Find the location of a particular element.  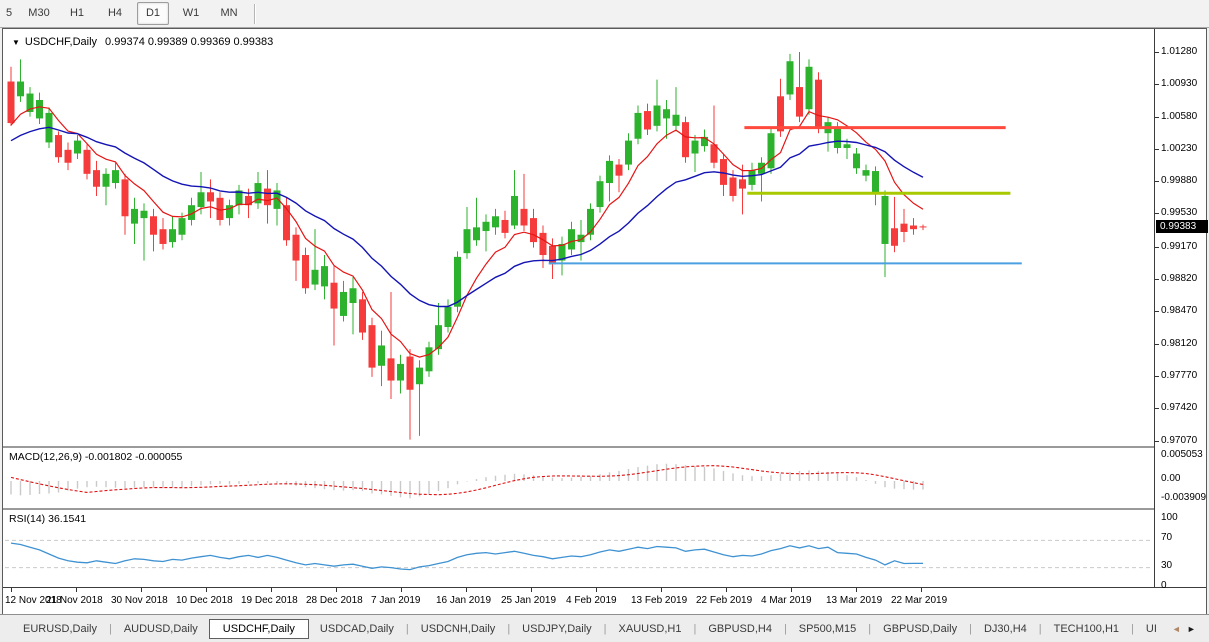

macd-pane-label: MACD(12,26,9) -0.001802 -0.000055 is located at coordinates (95, 457).